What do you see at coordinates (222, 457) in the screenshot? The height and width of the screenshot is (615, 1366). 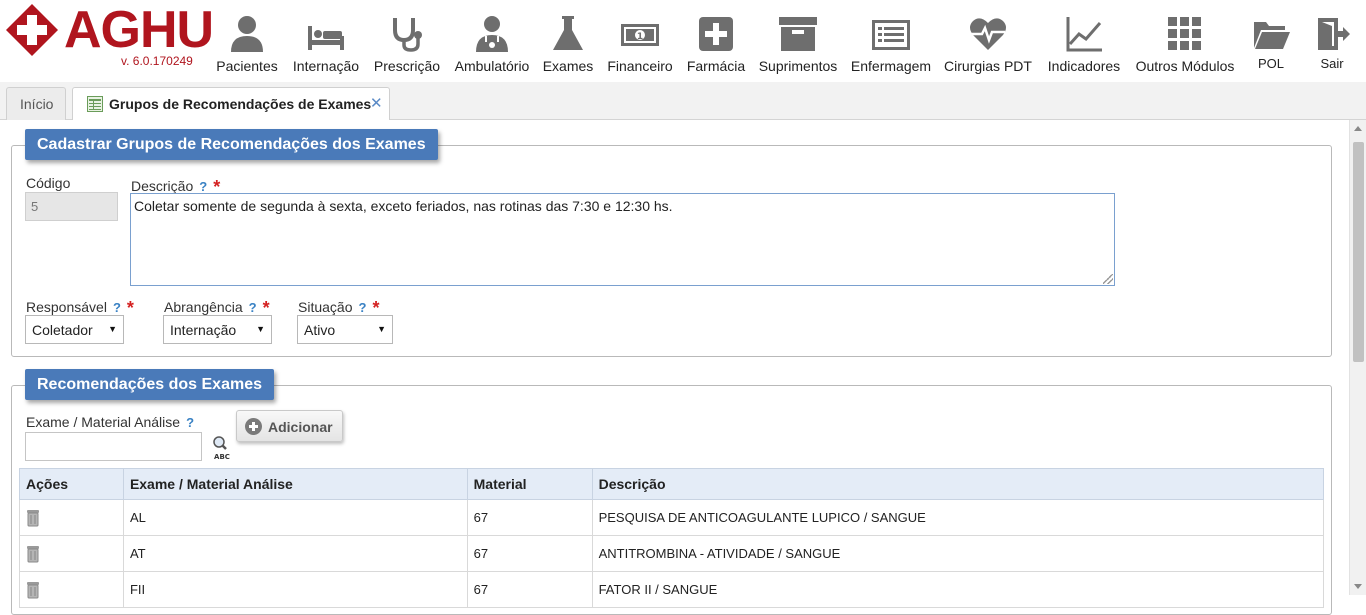 I see `svg-text: ABC` at bounding box center [222, 457].